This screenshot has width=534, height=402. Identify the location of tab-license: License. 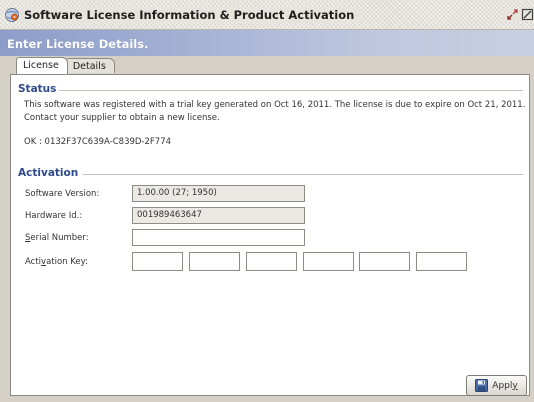
(42, 65).